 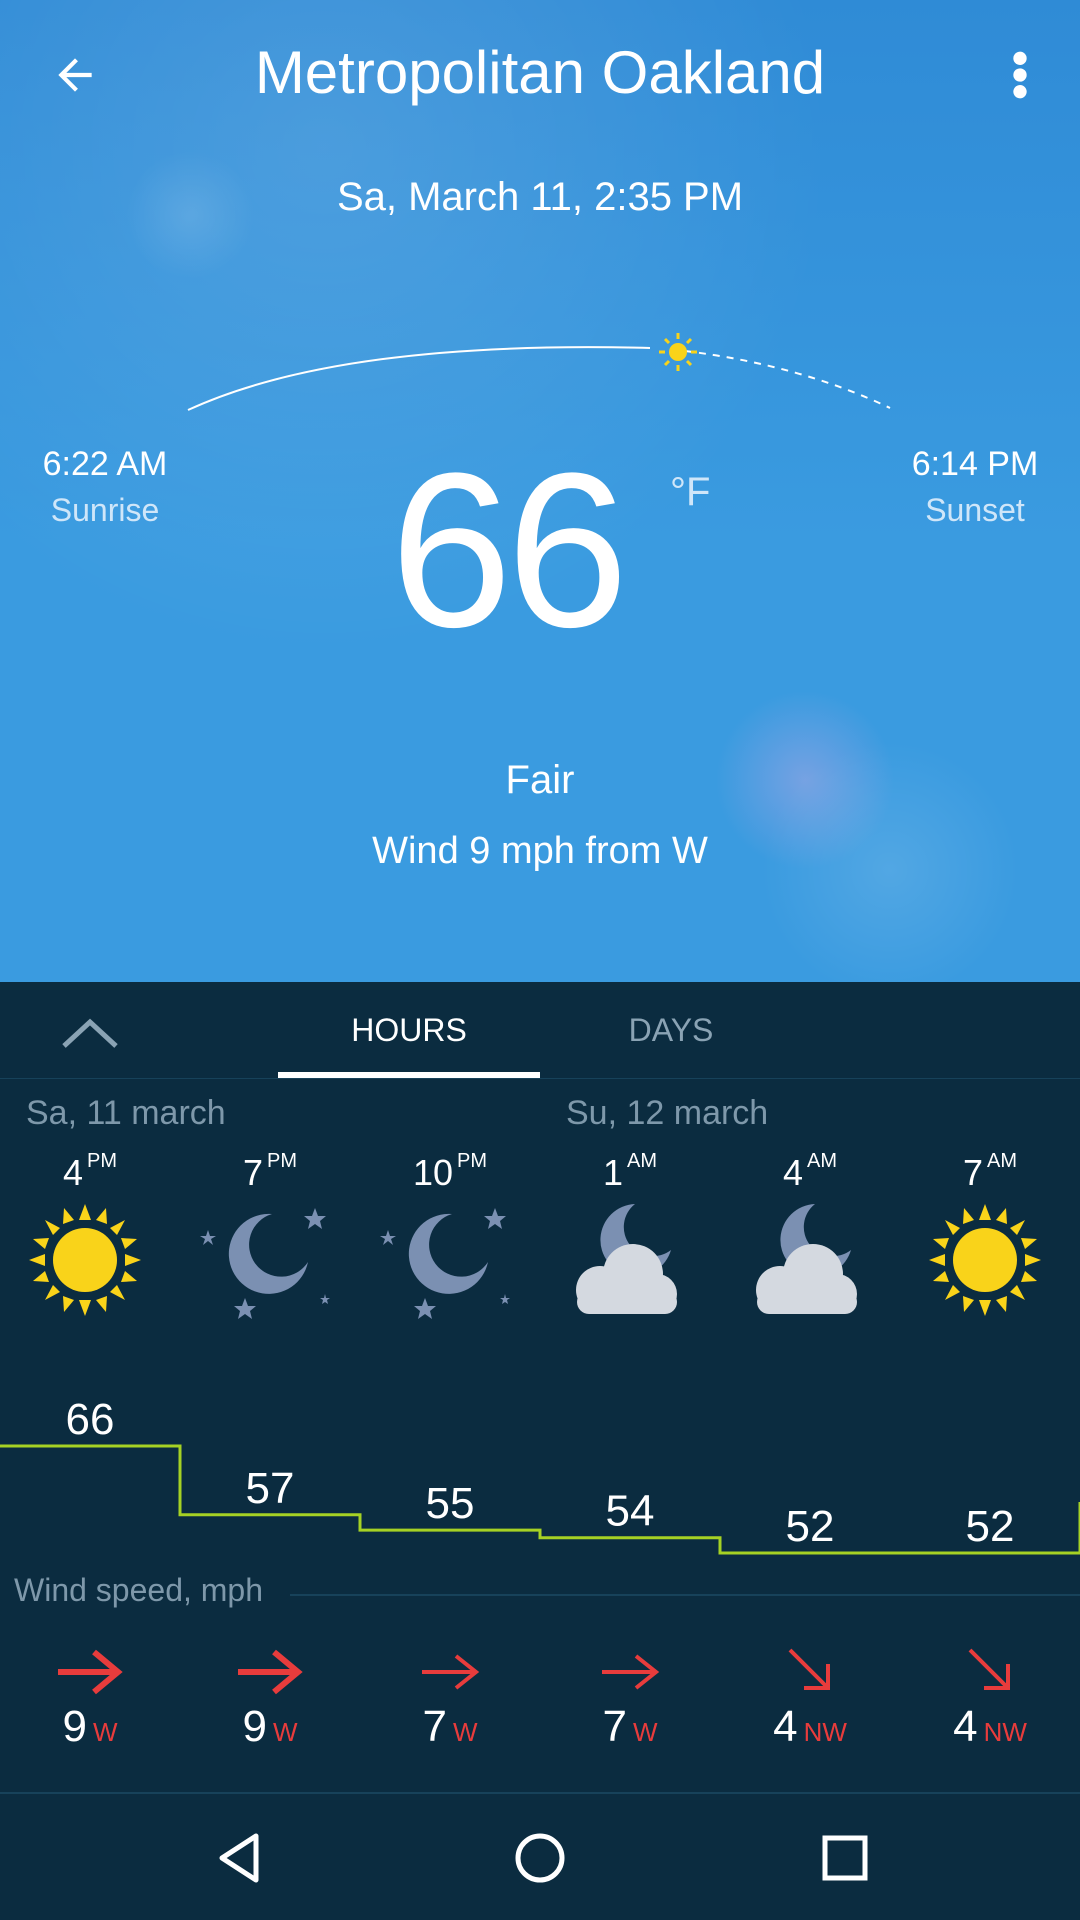 I want to click on hour-label: 1 AM, so click(x=630, y=1171).